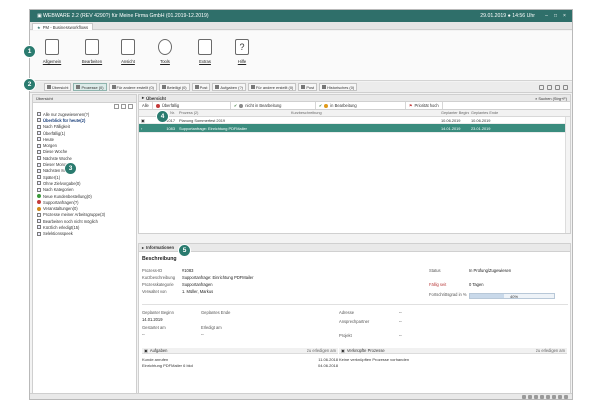 Image resolution: width=600 pixels, height=409 pixels. Describe the element at coordinates (273, 105) in the screenshot. I see `filter-nicht-in-bearbeitung: ✔ nicht in Bearbeitung` at that location.